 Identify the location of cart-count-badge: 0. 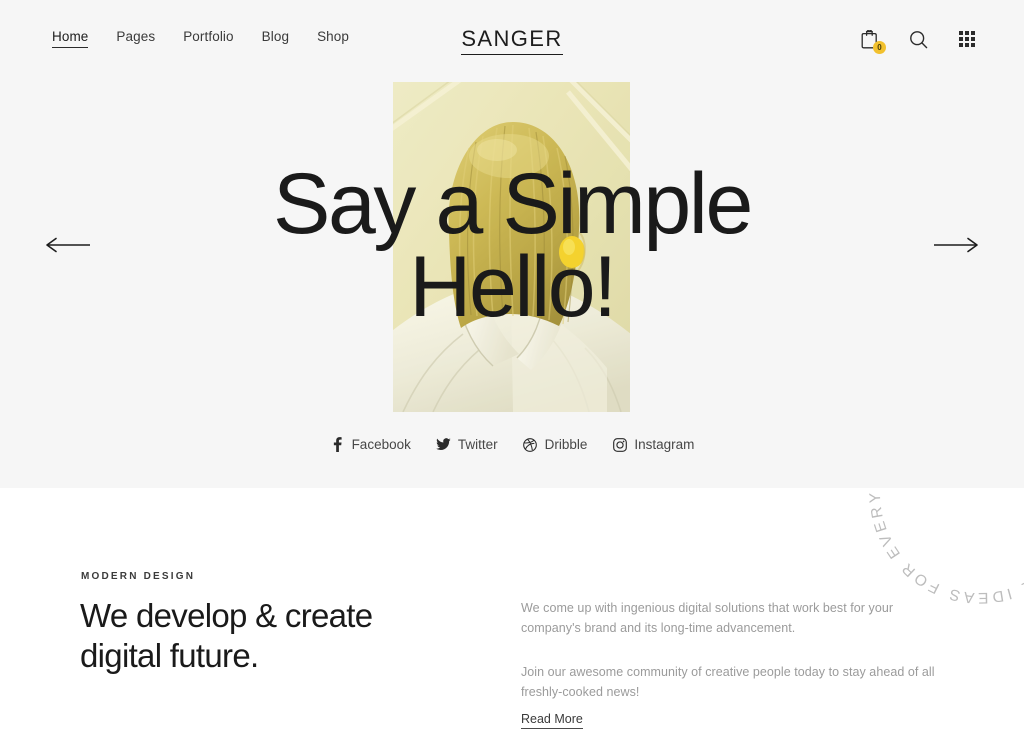
(879, 47).